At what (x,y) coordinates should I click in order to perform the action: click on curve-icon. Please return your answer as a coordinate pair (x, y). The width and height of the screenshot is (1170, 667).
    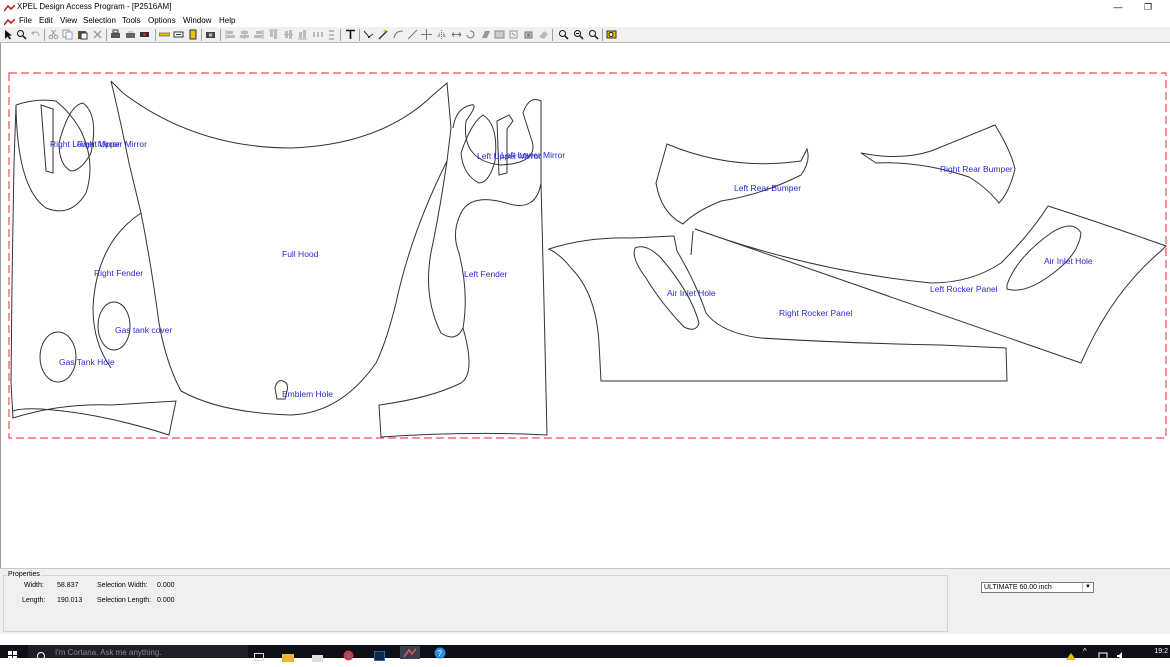
    Looking at the image, I should click on (398, 34).